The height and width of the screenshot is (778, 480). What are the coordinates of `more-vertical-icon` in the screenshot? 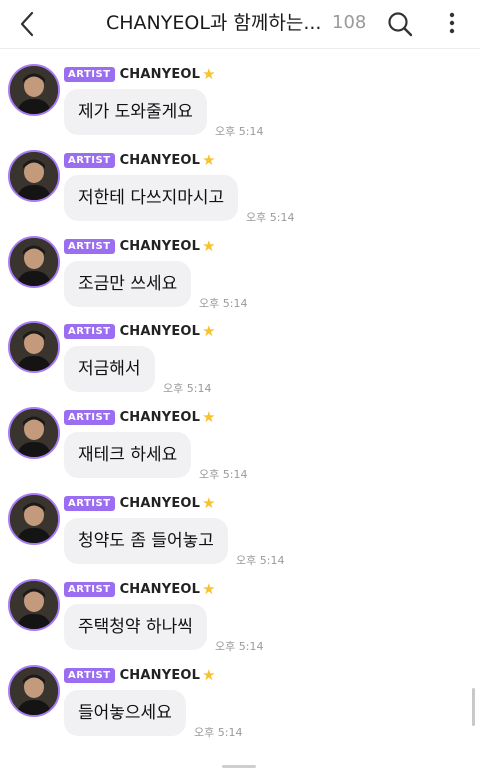 It's located at (452, 23).